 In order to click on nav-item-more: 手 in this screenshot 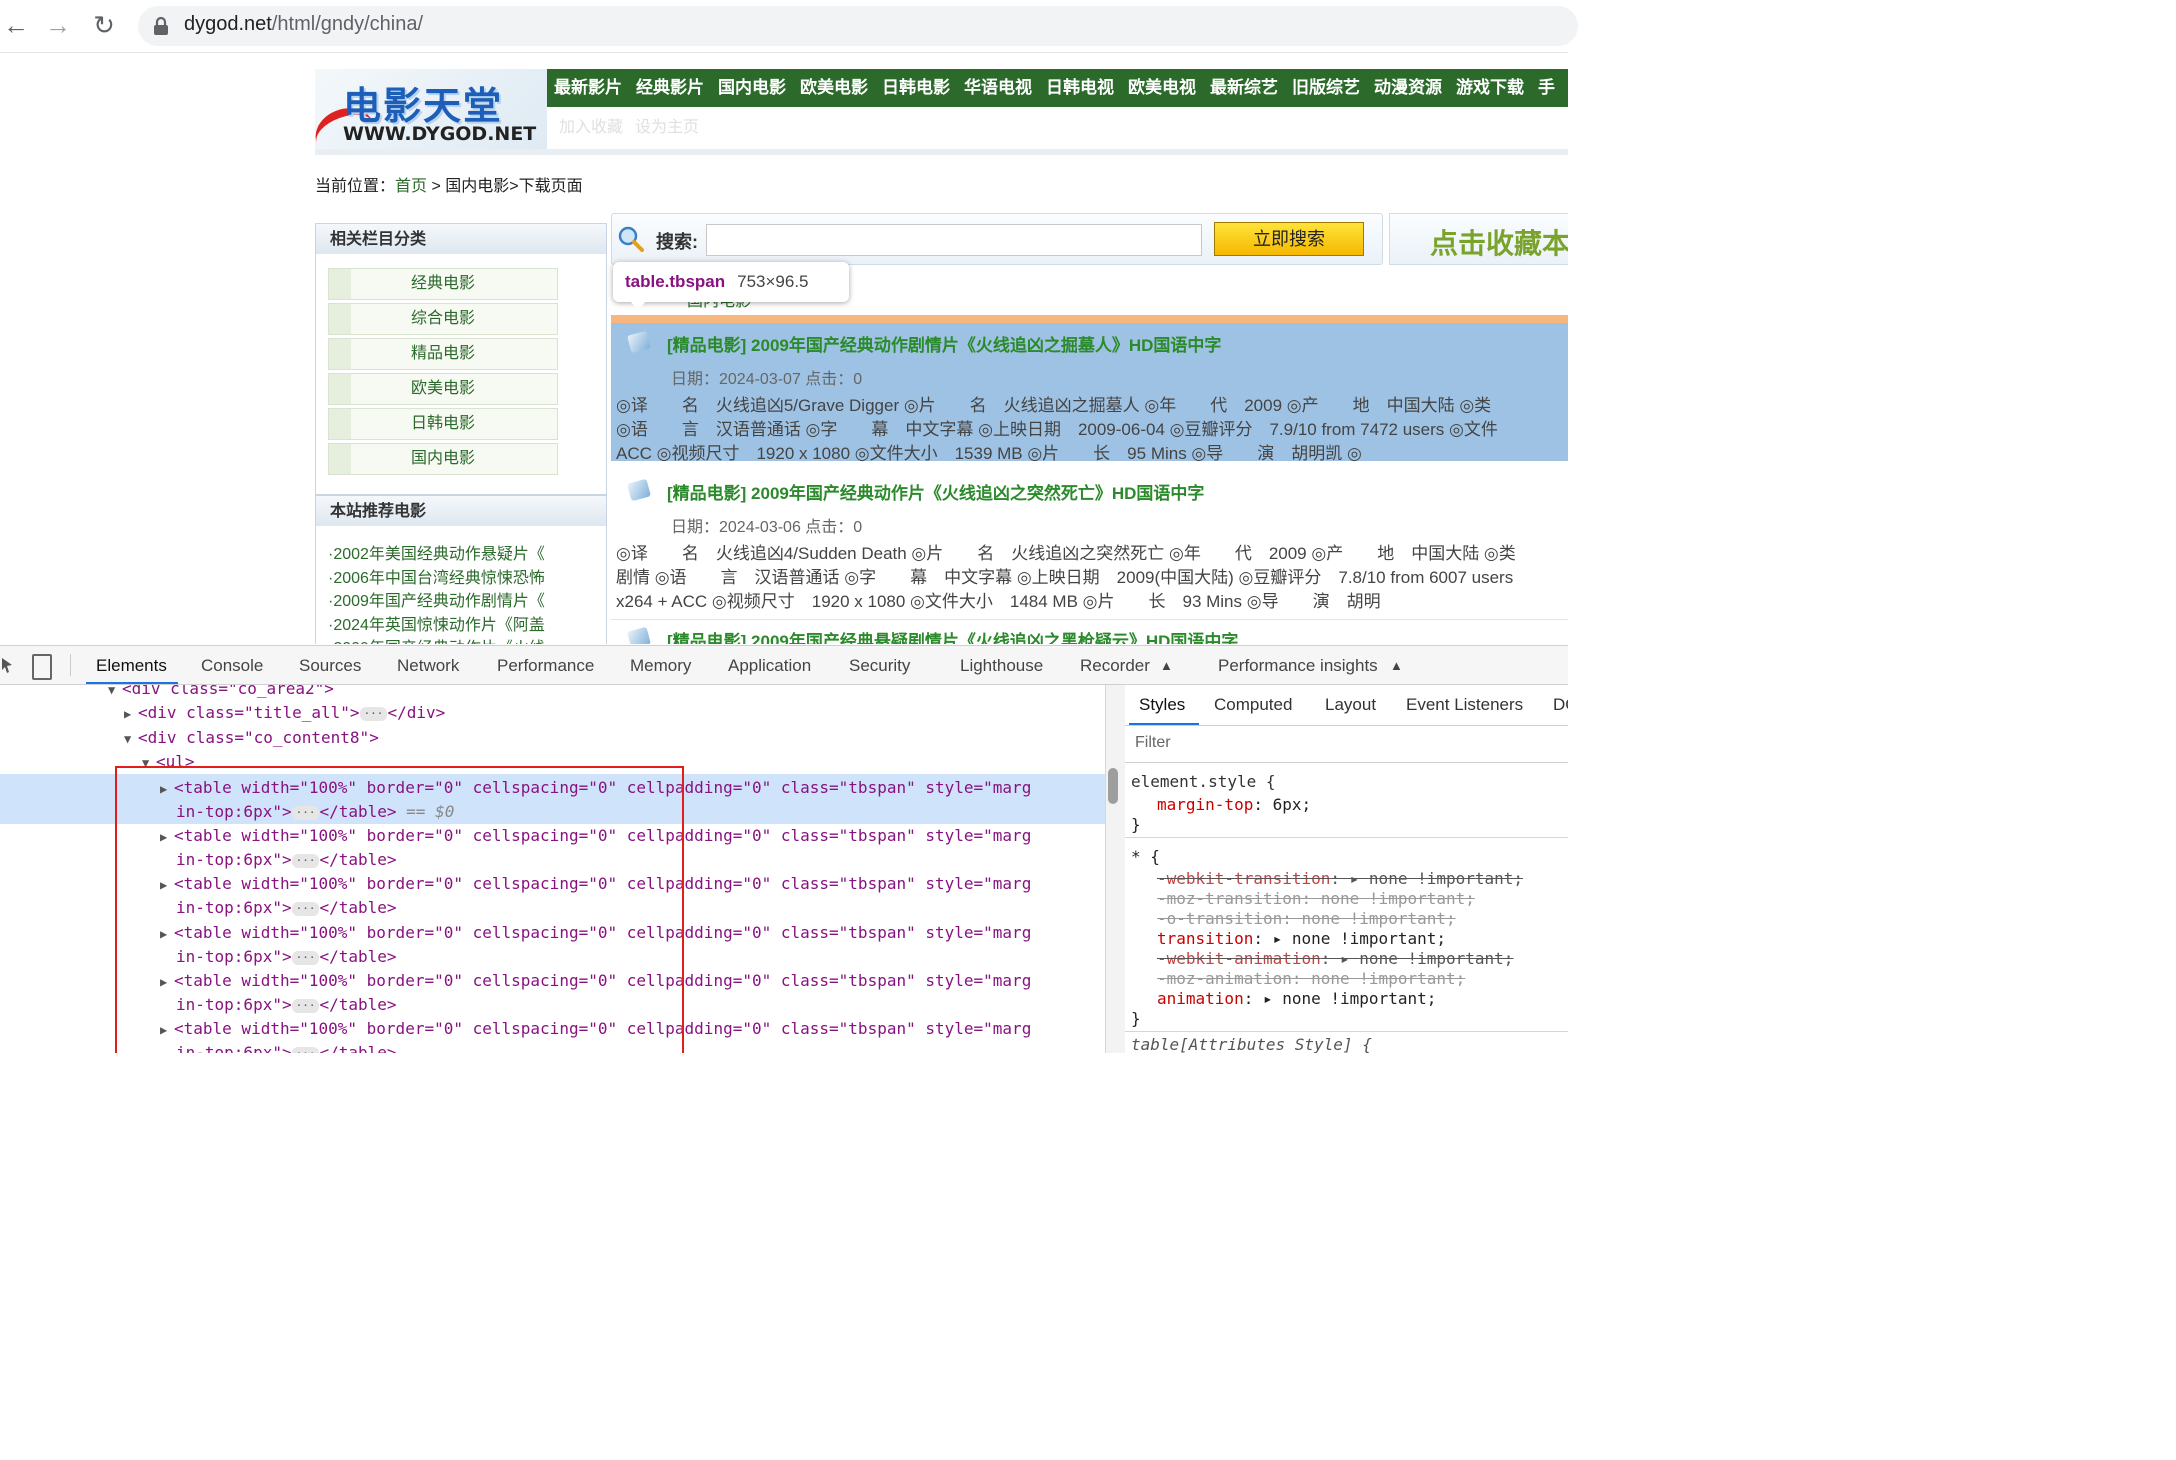, I will do `click(1546, 88)`.